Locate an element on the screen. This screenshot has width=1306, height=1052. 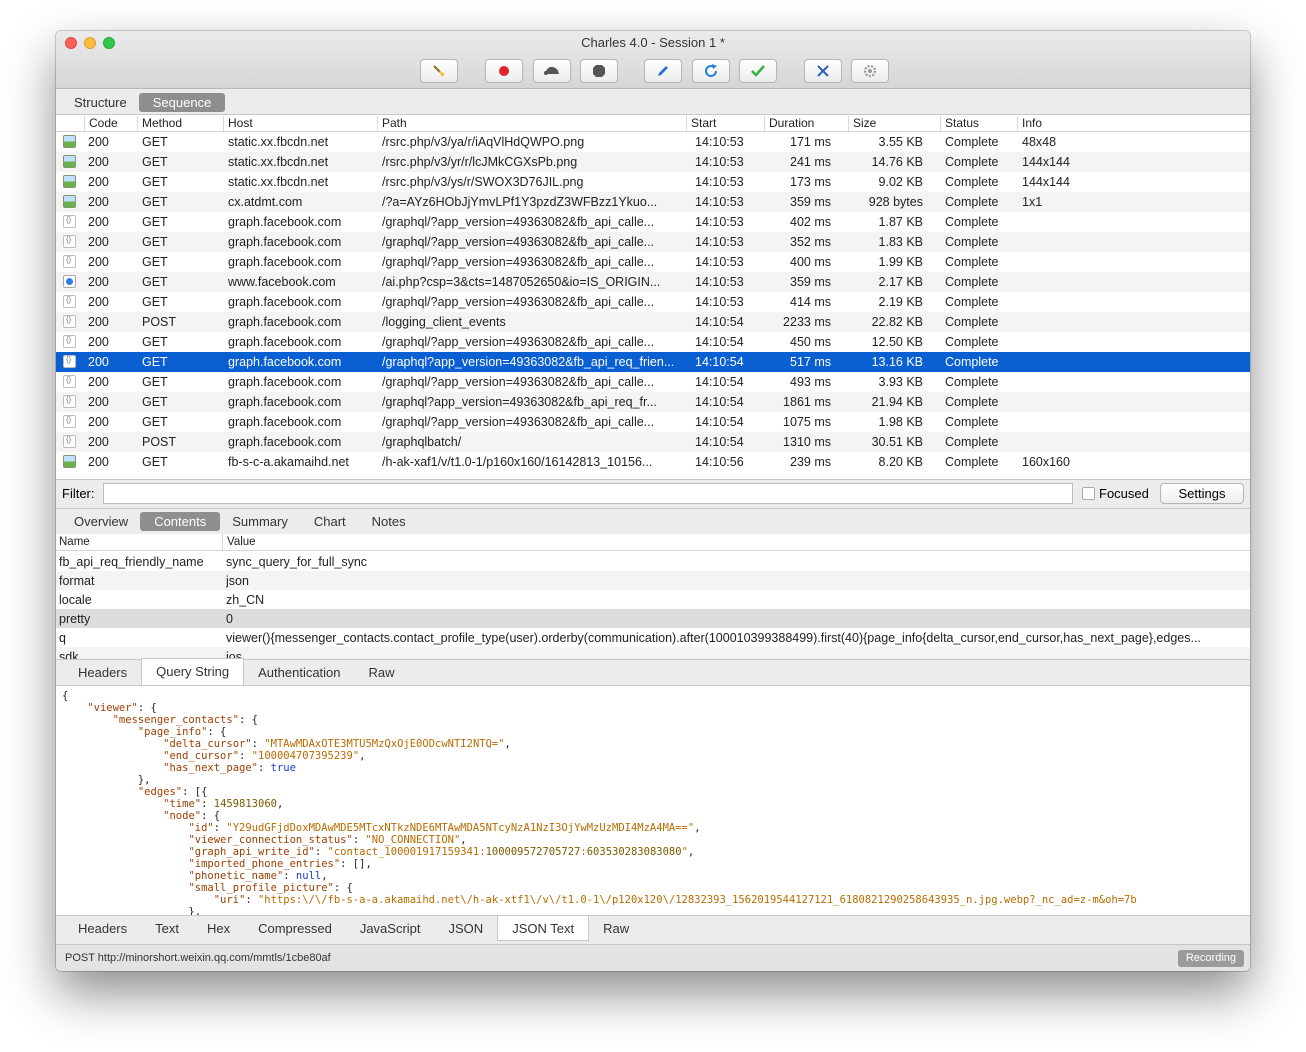
column-path: Path is located at coordinates (392, 123).